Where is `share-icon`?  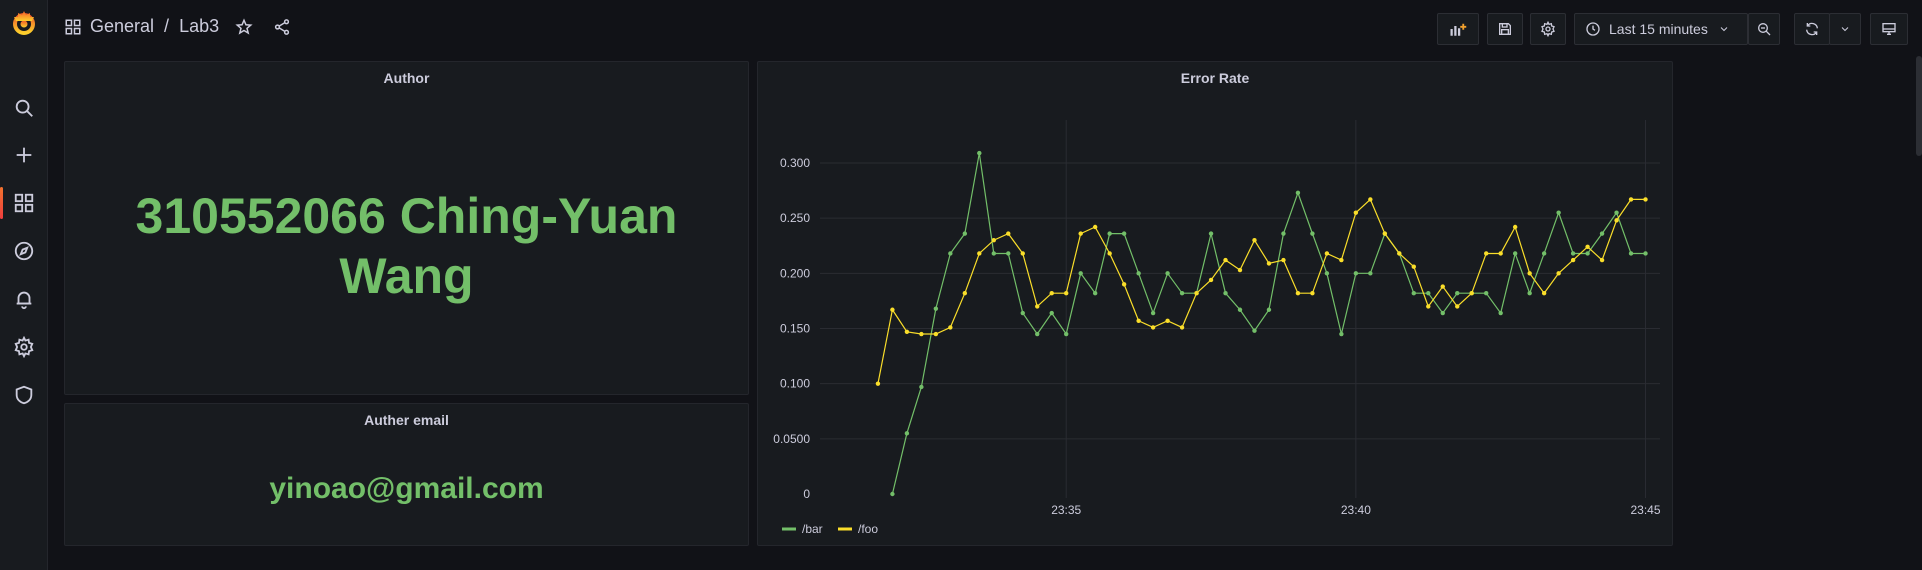
share-icon is located at coordinates (282, 27).